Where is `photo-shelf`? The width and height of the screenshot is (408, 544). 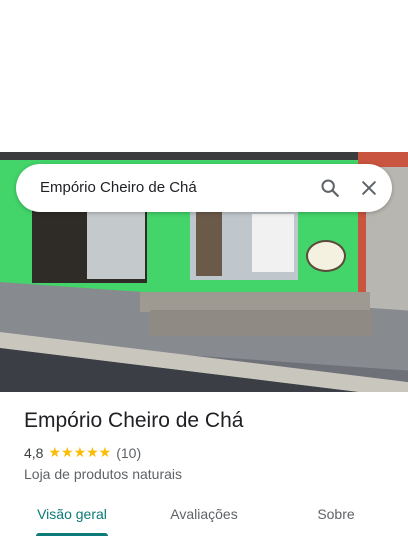
photo-shelf is located at coordinates (116, 245).